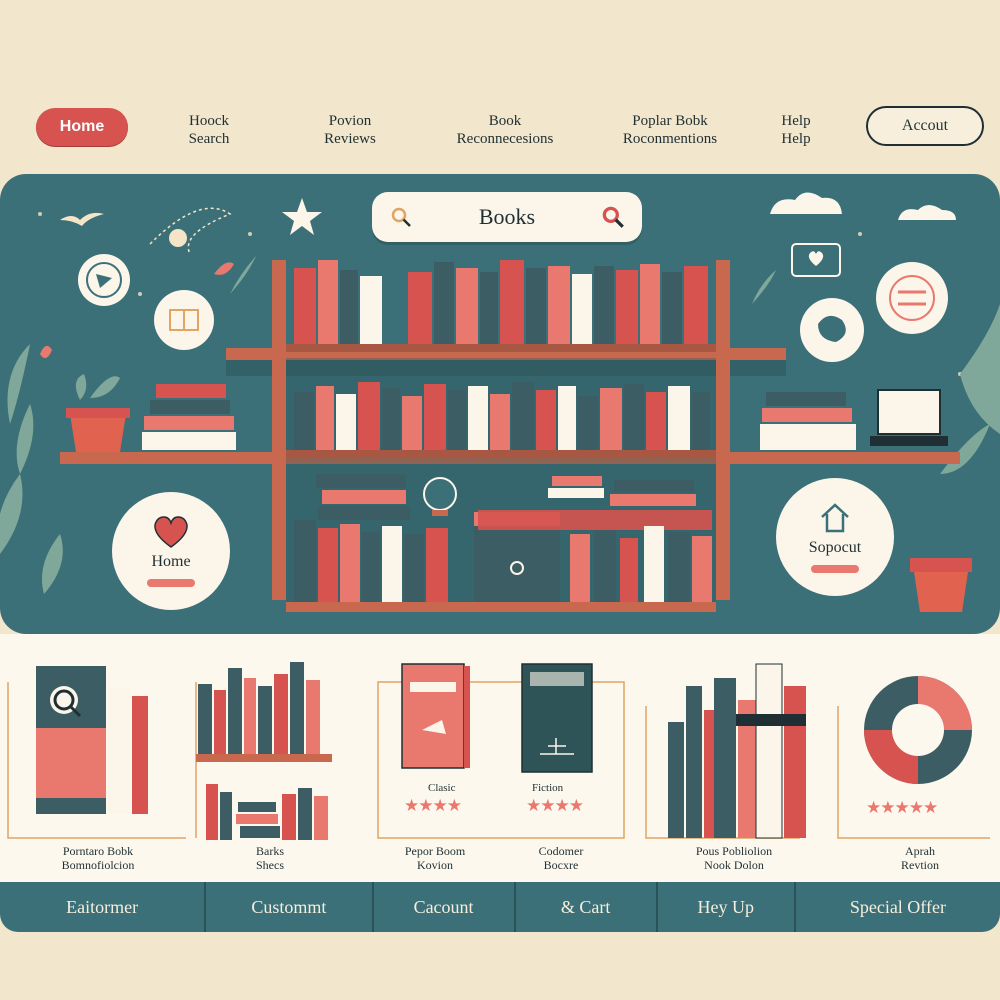 This screenshot has height=1000, width=1000. What do you see at coordinates (209, 139) in the screenshot?
I see `nav-item-search-line2: Search` at bounding box center [209, 139].